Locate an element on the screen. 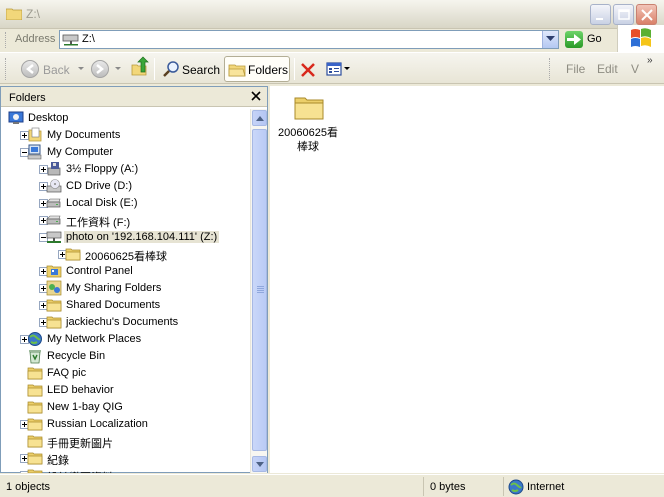 Image resolution: width=664 pixels, height=497 pixels. tree-item-label: LED behavior is located at coordinates (80, 390).